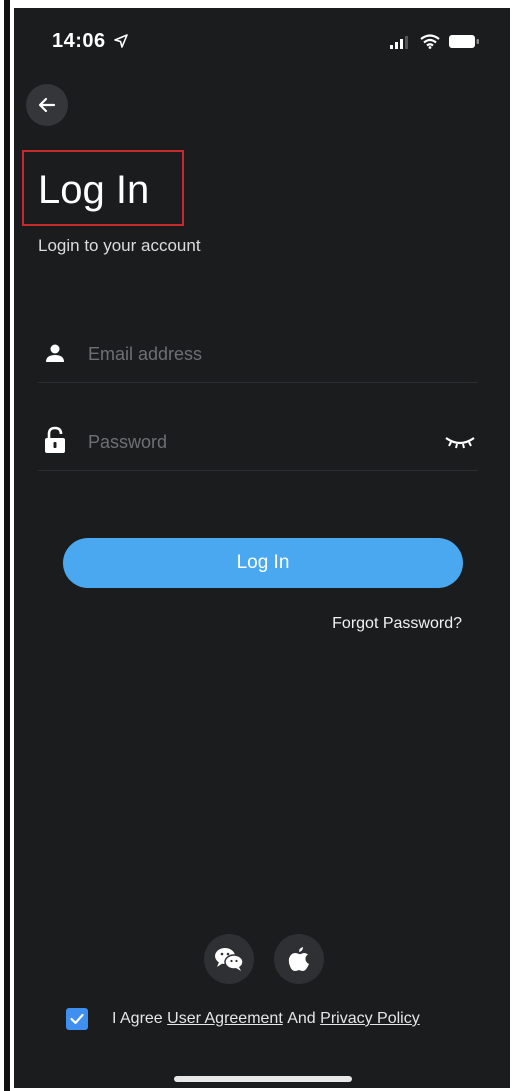  I want to click on arrow-left-icon, so click(47, 105).